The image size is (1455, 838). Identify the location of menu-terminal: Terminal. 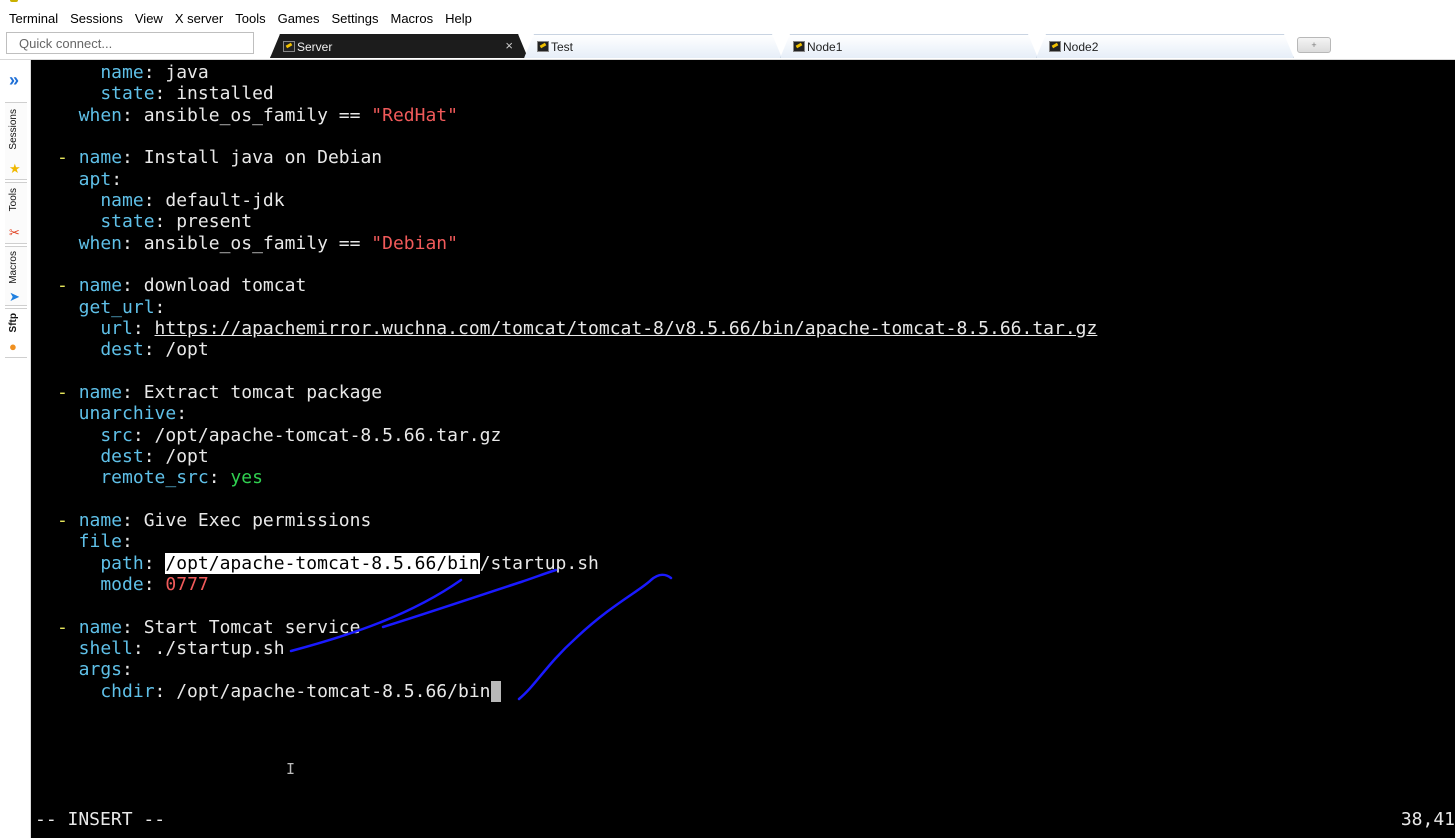
(34, 15).